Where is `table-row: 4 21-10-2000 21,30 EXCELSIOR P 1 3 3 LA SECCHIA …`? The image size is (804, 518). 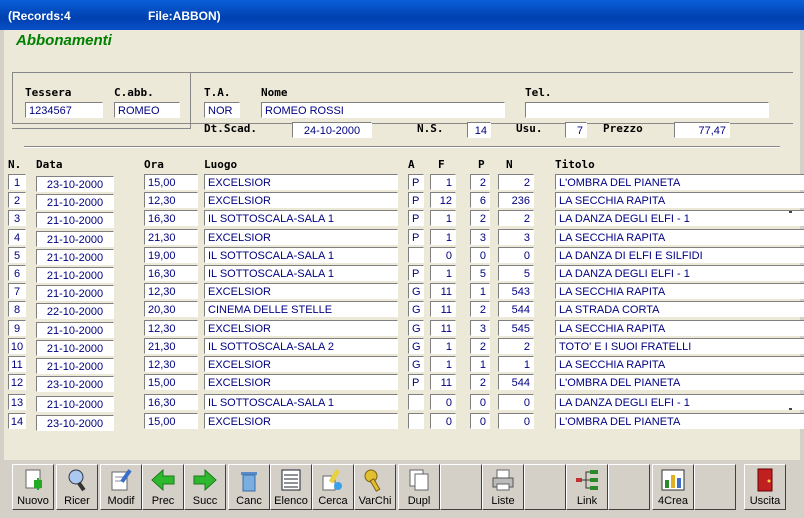
table-row: 4 21-10-2000 21,30 EXCELSIOR P 1 3 3 LA SECCHIA … is located at coordinates (404, 238).